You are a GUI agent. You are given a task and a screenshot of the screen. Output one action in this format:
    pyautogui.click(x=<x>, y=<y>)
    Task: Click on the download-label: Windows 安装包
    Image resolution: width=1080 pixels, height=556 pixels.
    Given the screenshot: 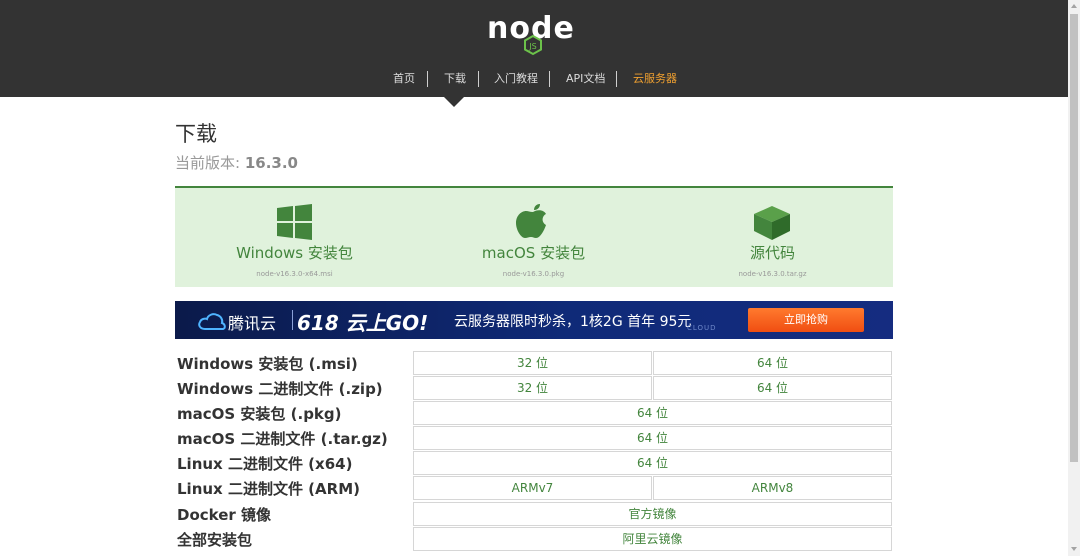 What is the action you would take?
    pyautogui.click(x=294, y=253)
    